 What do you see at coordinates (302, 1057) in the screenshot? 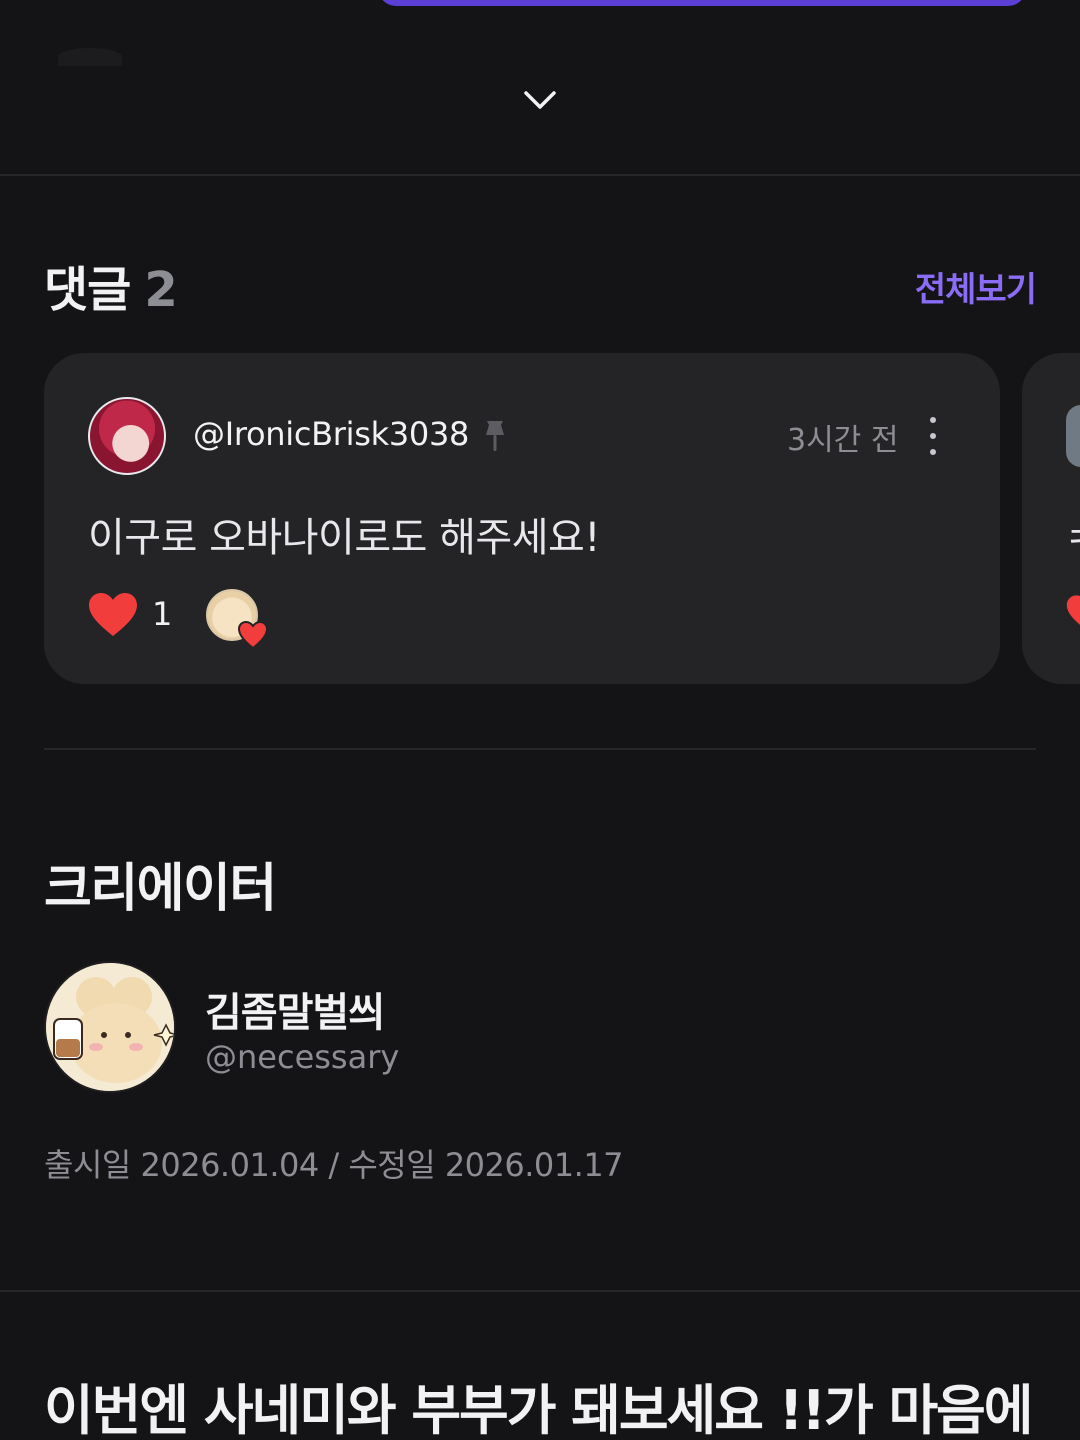
I see `creator-handle: @necessary` at bounding box center [302, 1057].